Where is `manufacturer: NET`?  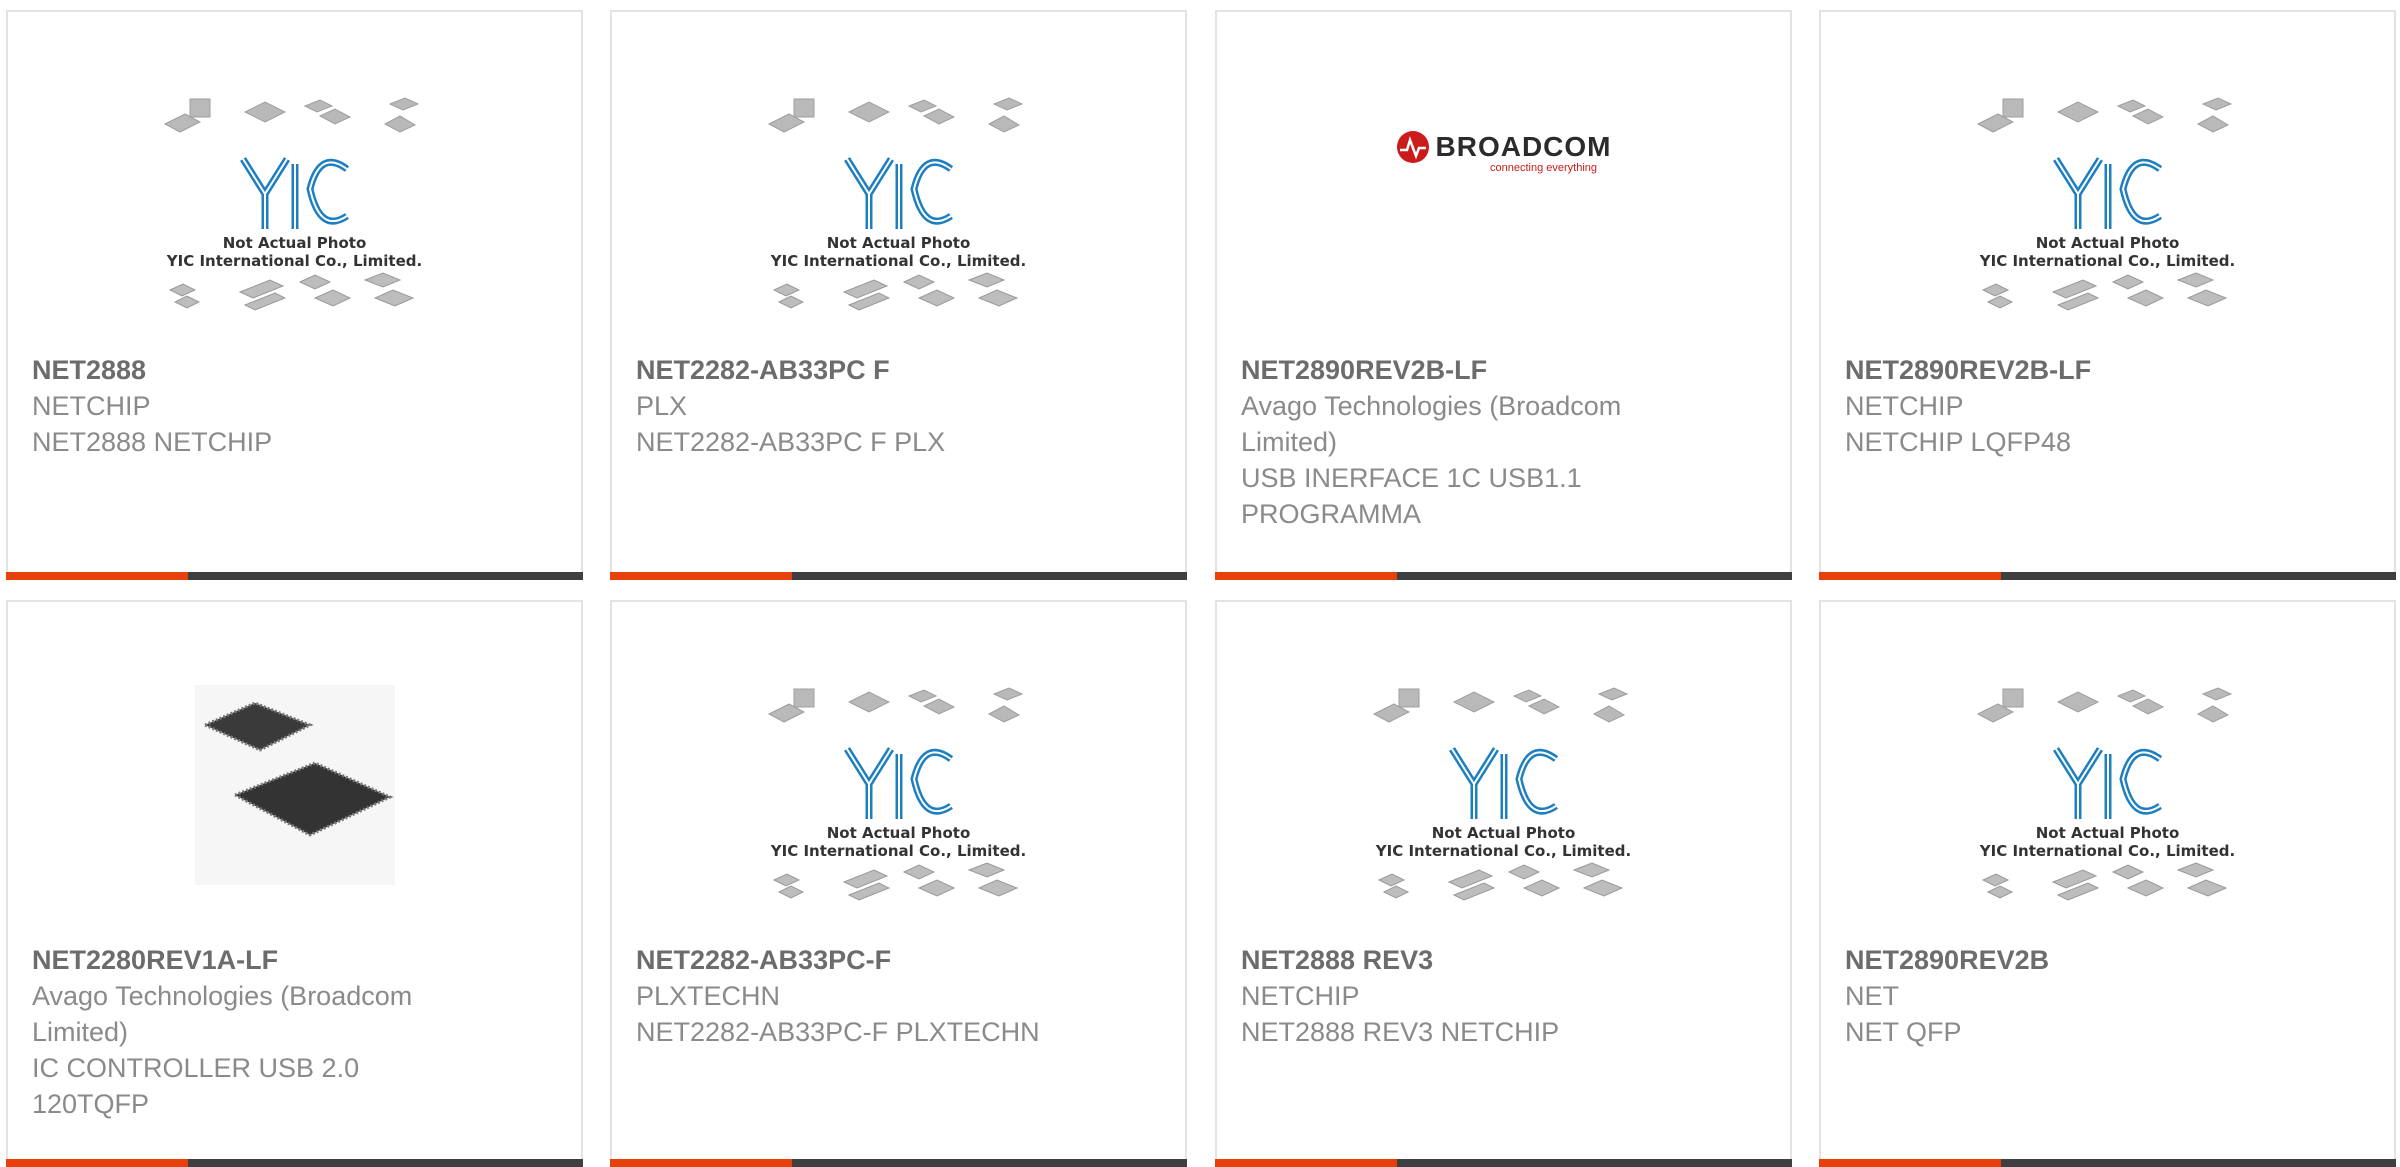
manufacturer: NET is located at coordinates (1872, 996).